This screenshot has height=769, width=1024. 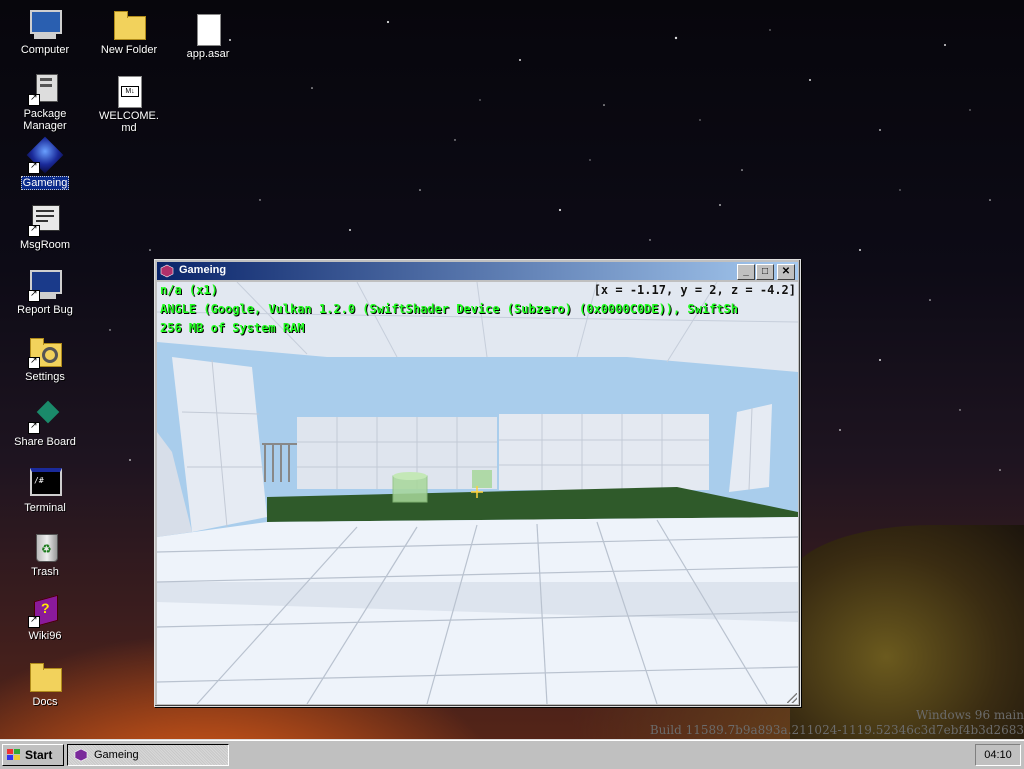 What do you see at coordinates (203, 270) in the screenshot?
I see `window-title: Gameing` at bounding box center [203, 270].